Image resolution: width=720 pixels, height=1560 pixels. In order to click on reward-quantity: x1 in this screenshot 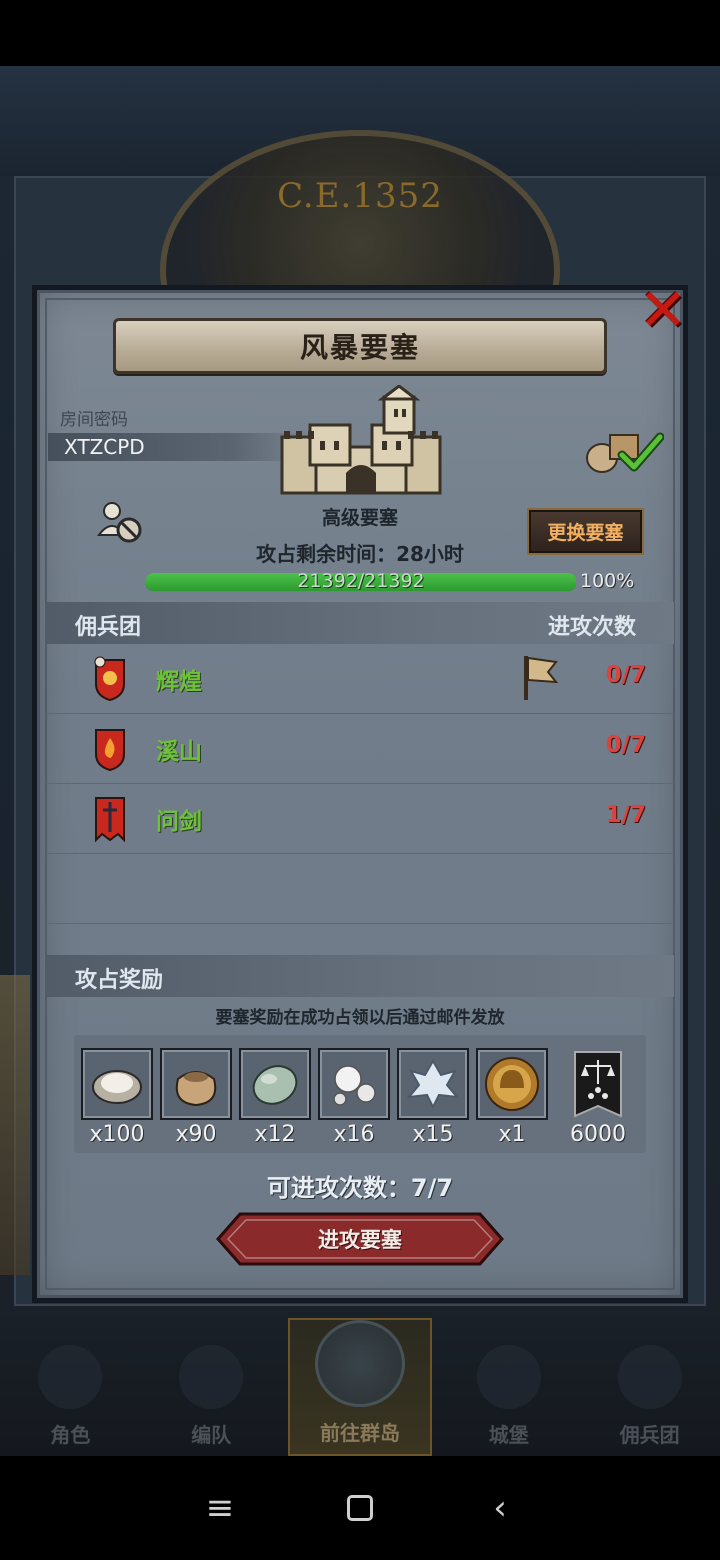, I will do `click(512, 1134)`.